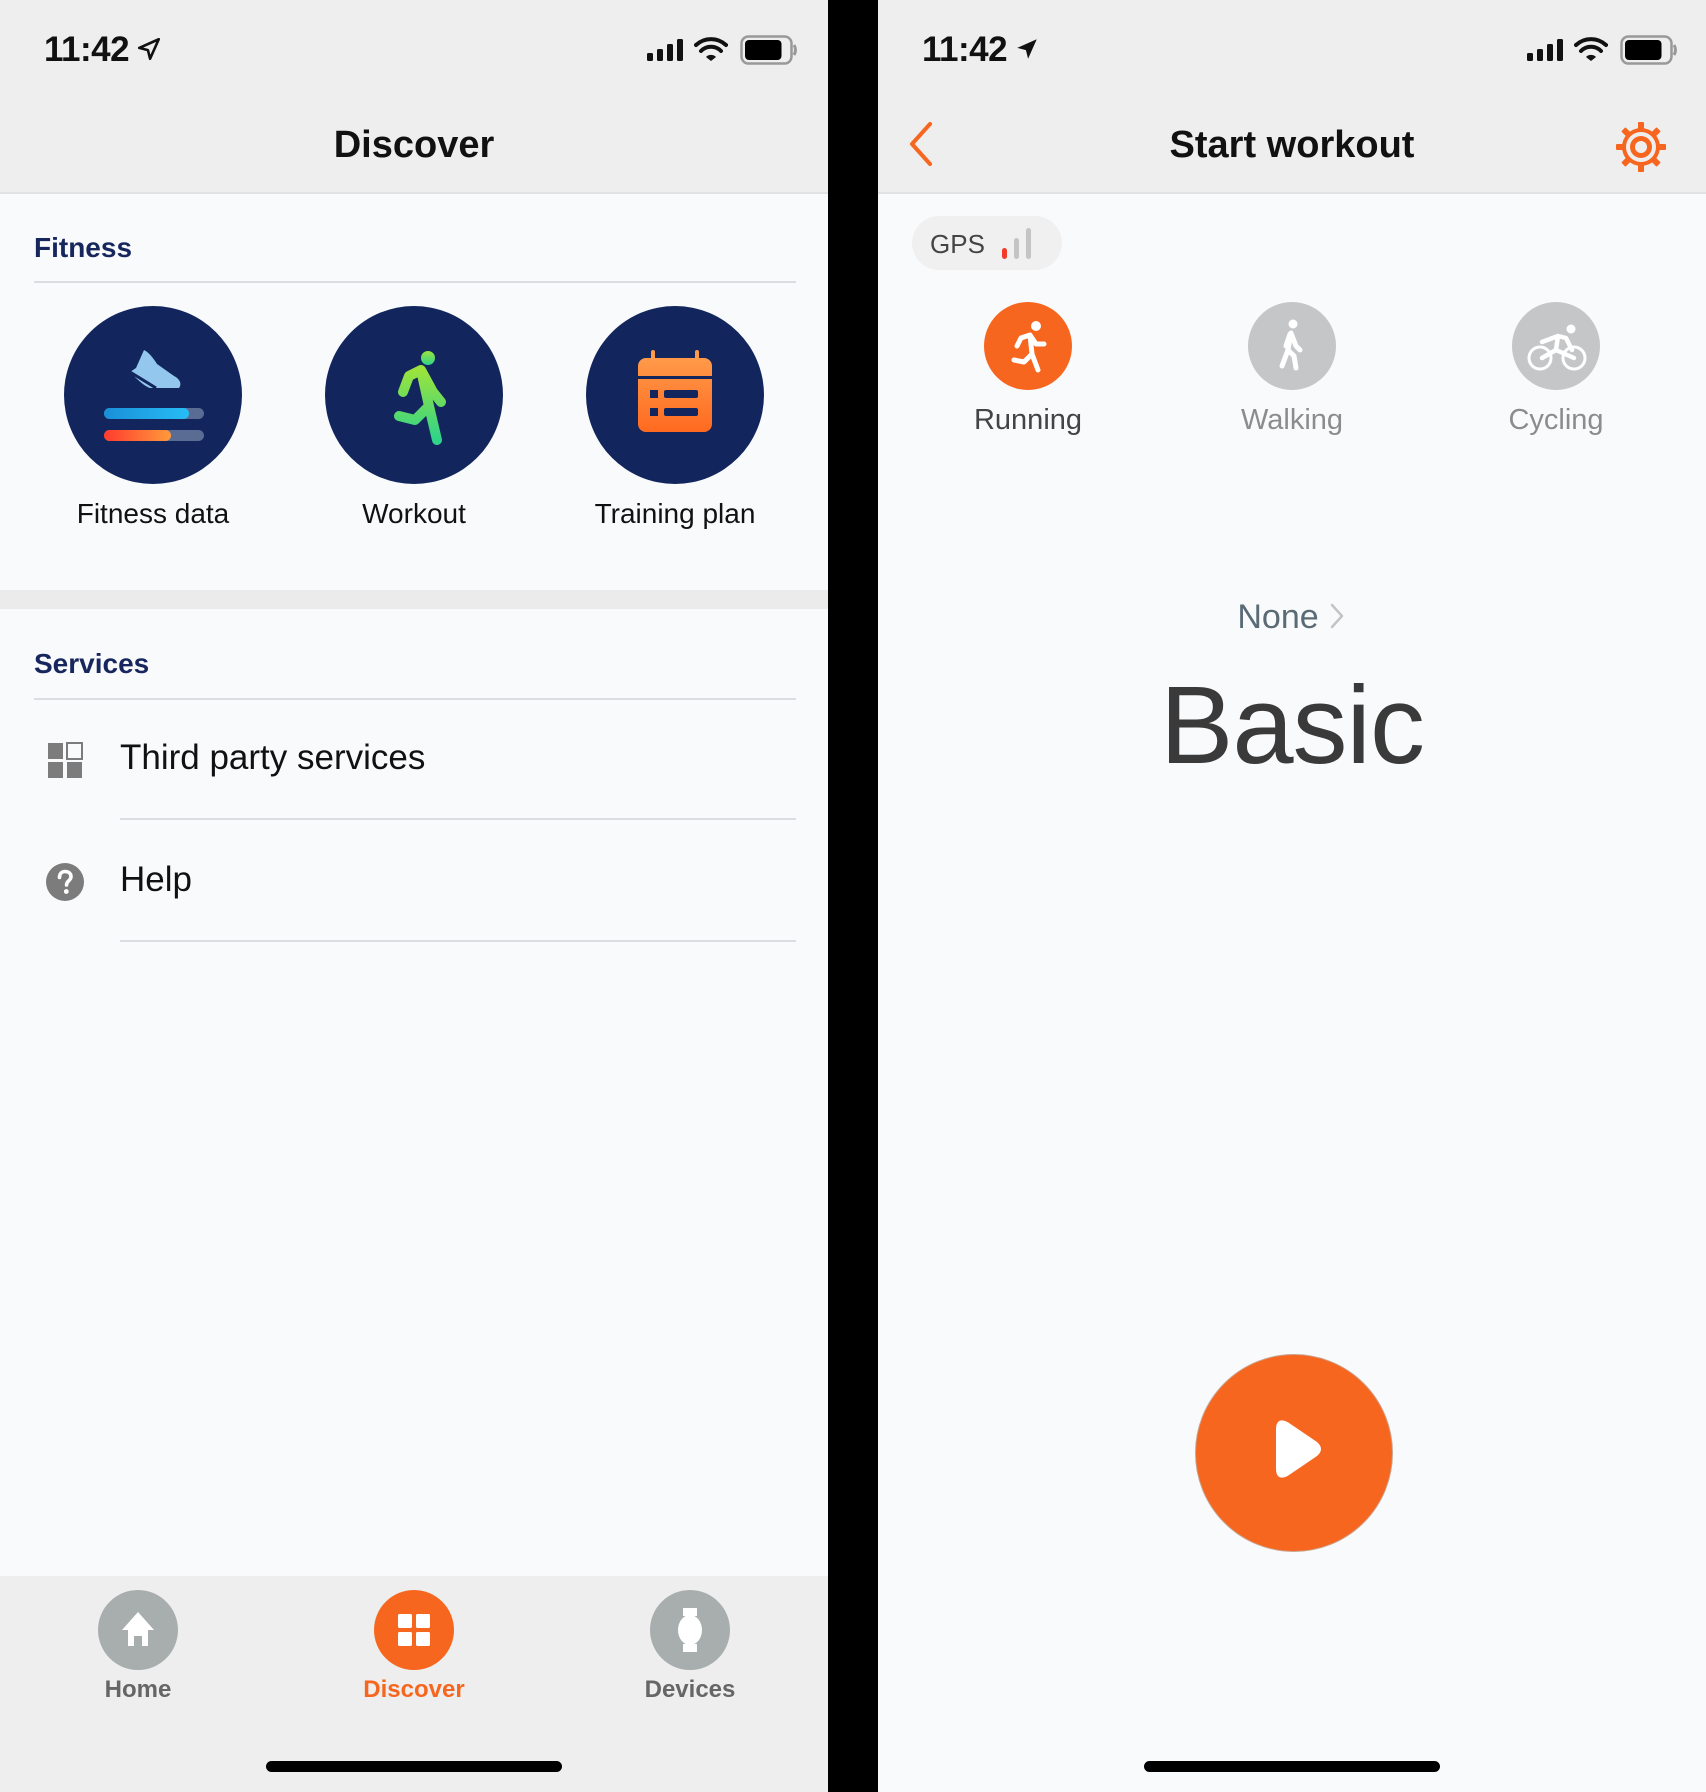 This screenshot has width=1706, height=1792. Describe the element at coordinates (458, 941) in the screenshot. I see `row-divider` at that location.